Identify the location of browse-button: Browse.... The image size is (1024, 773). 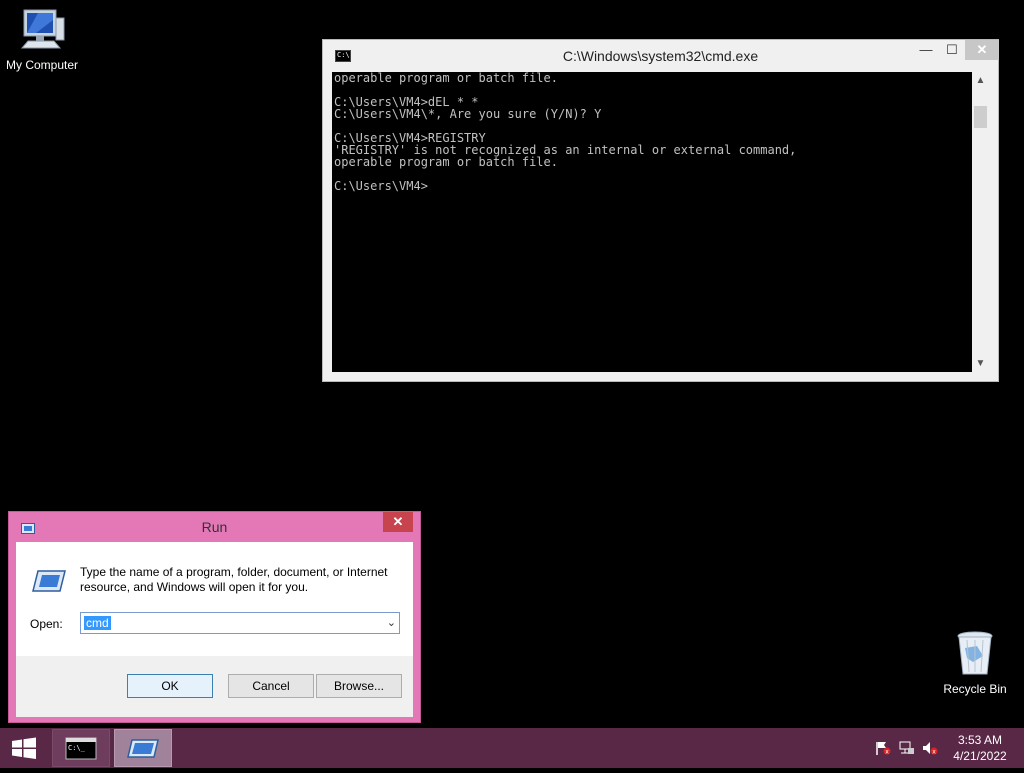
(359, 686).